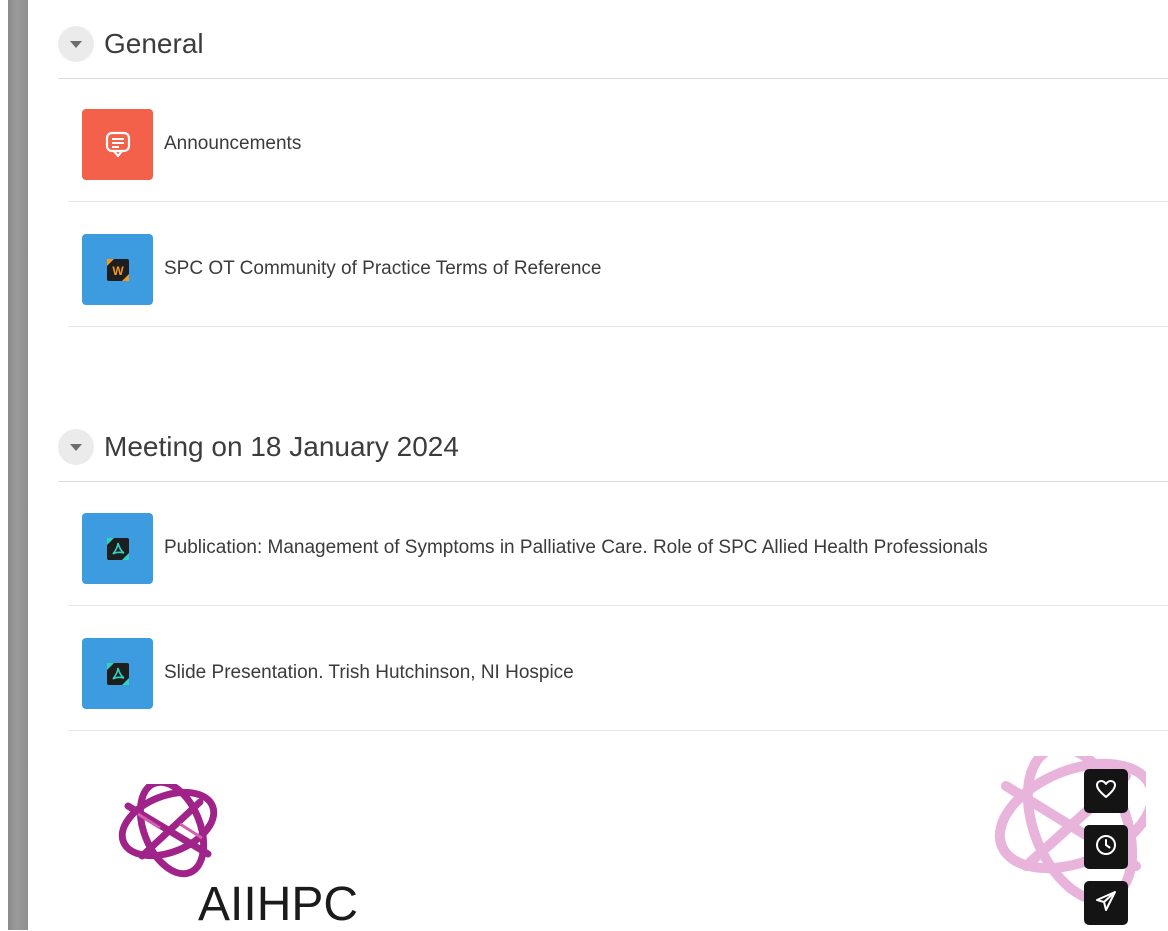 This screenshot has height=931, width=1168. What do you see at coordinates (618, 171) in the screenshot?
I see `activity-announcements: Announcements` at bounding box center [618, 171].